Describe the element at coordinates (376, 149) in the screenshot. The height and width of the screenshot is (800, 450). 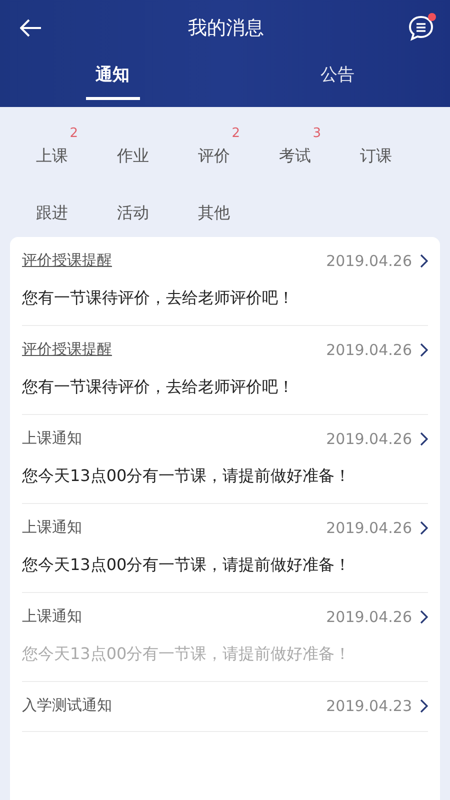
I see `category-item: 订课` at that location.